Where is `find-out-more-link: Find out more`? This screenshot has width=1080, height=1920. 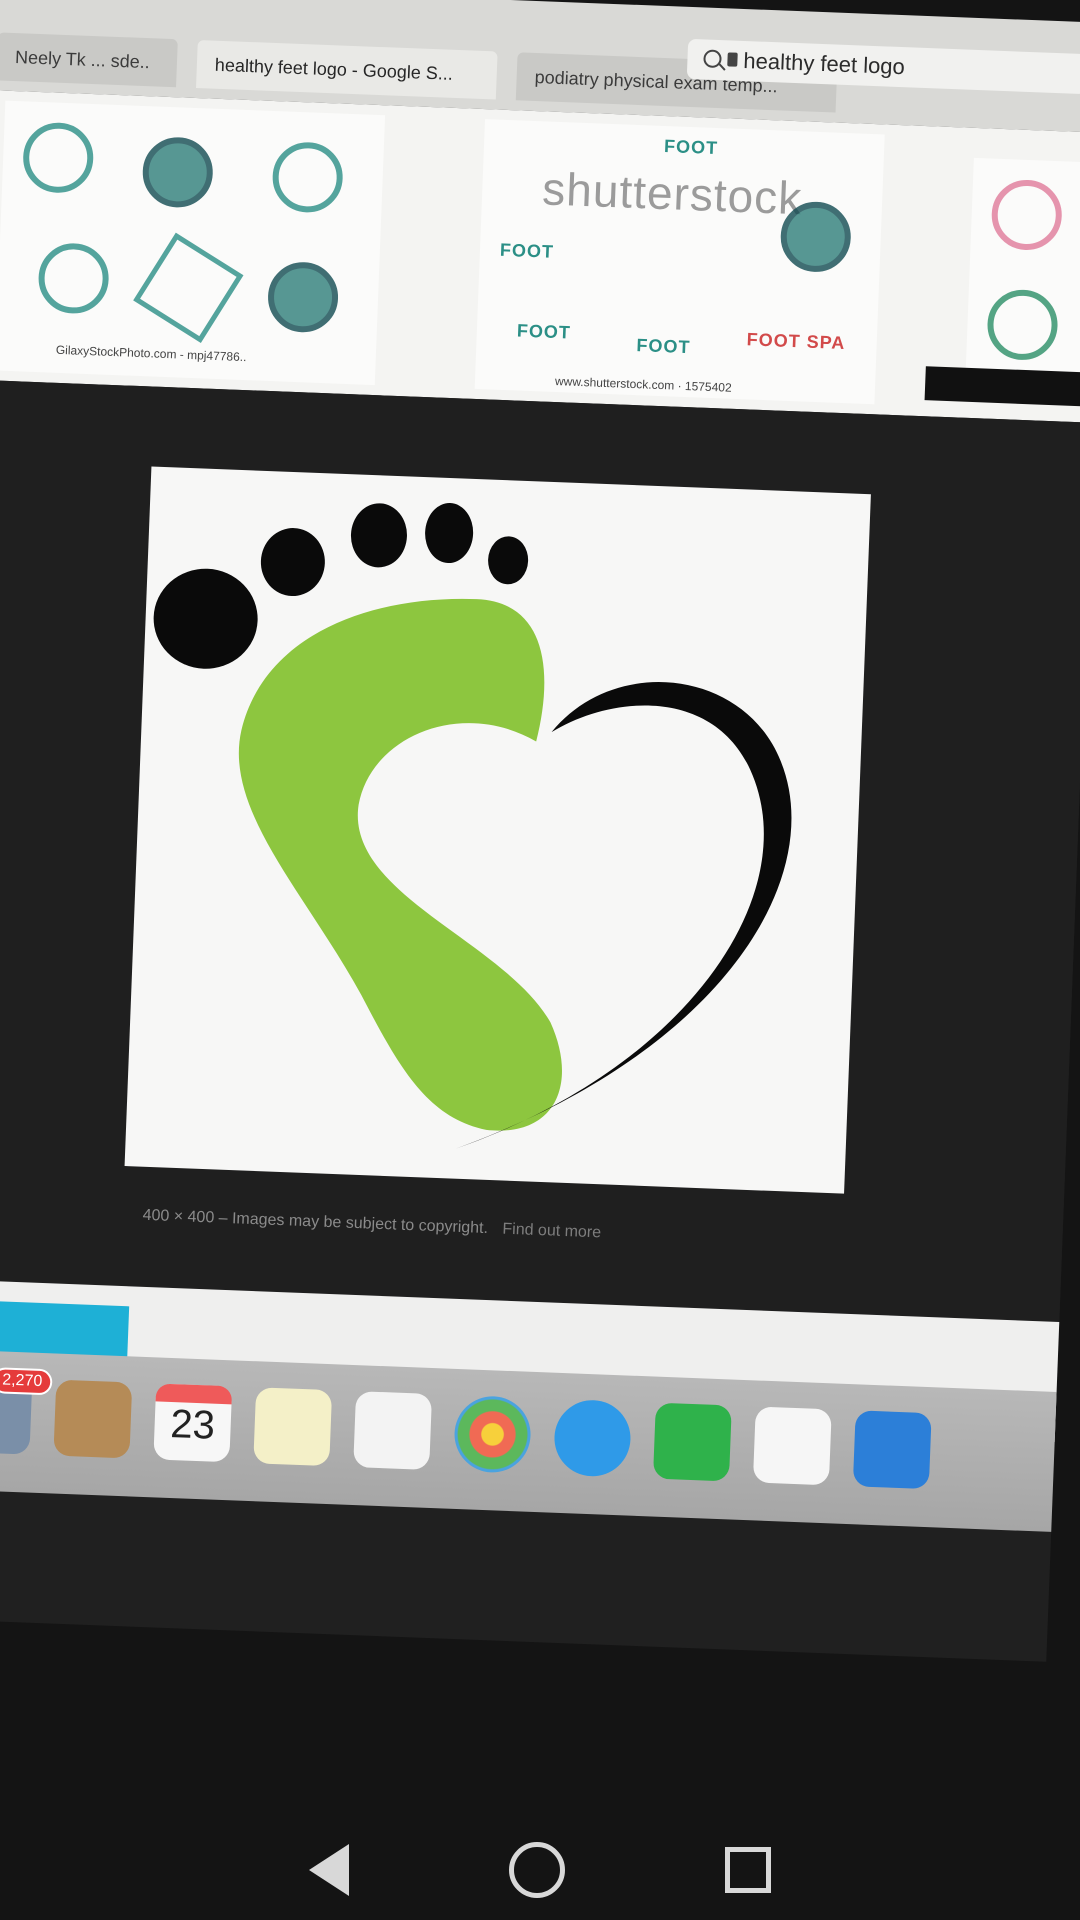 find-out-more-link: Find out more is located at coordinates (551, 1231).